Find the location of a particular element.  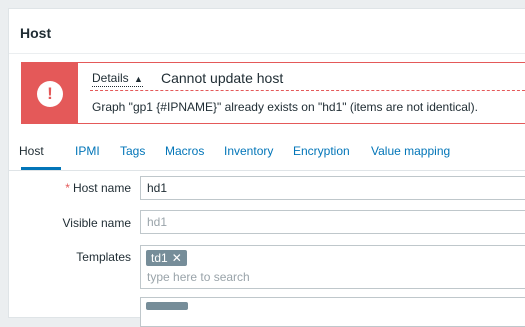

host-name-label: * Host name is located at coordinates (76, 188).